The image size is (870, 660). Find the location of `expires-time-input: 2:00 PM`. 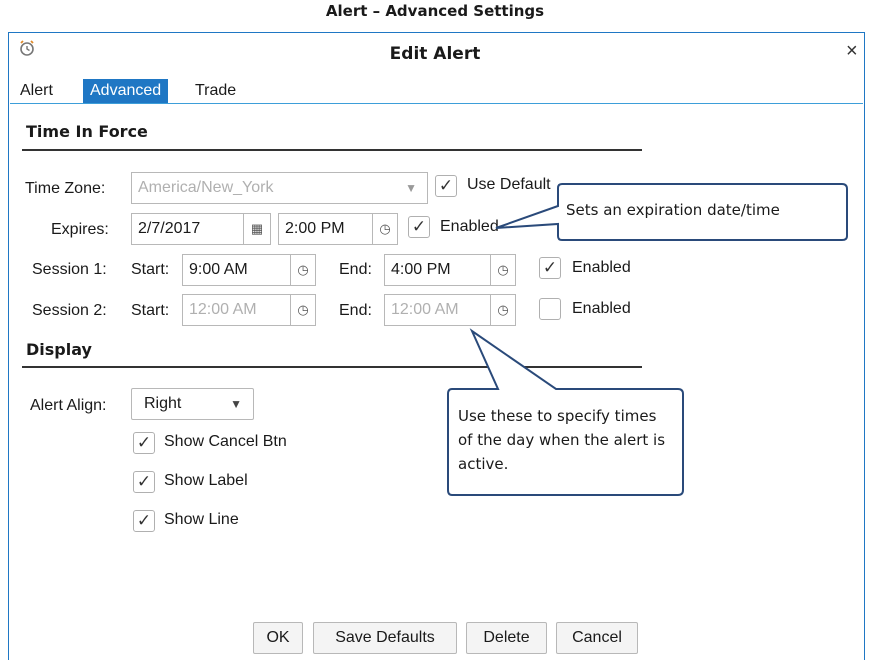

expires-time-input: 2:00 PM is located at coordinates (325, 229).